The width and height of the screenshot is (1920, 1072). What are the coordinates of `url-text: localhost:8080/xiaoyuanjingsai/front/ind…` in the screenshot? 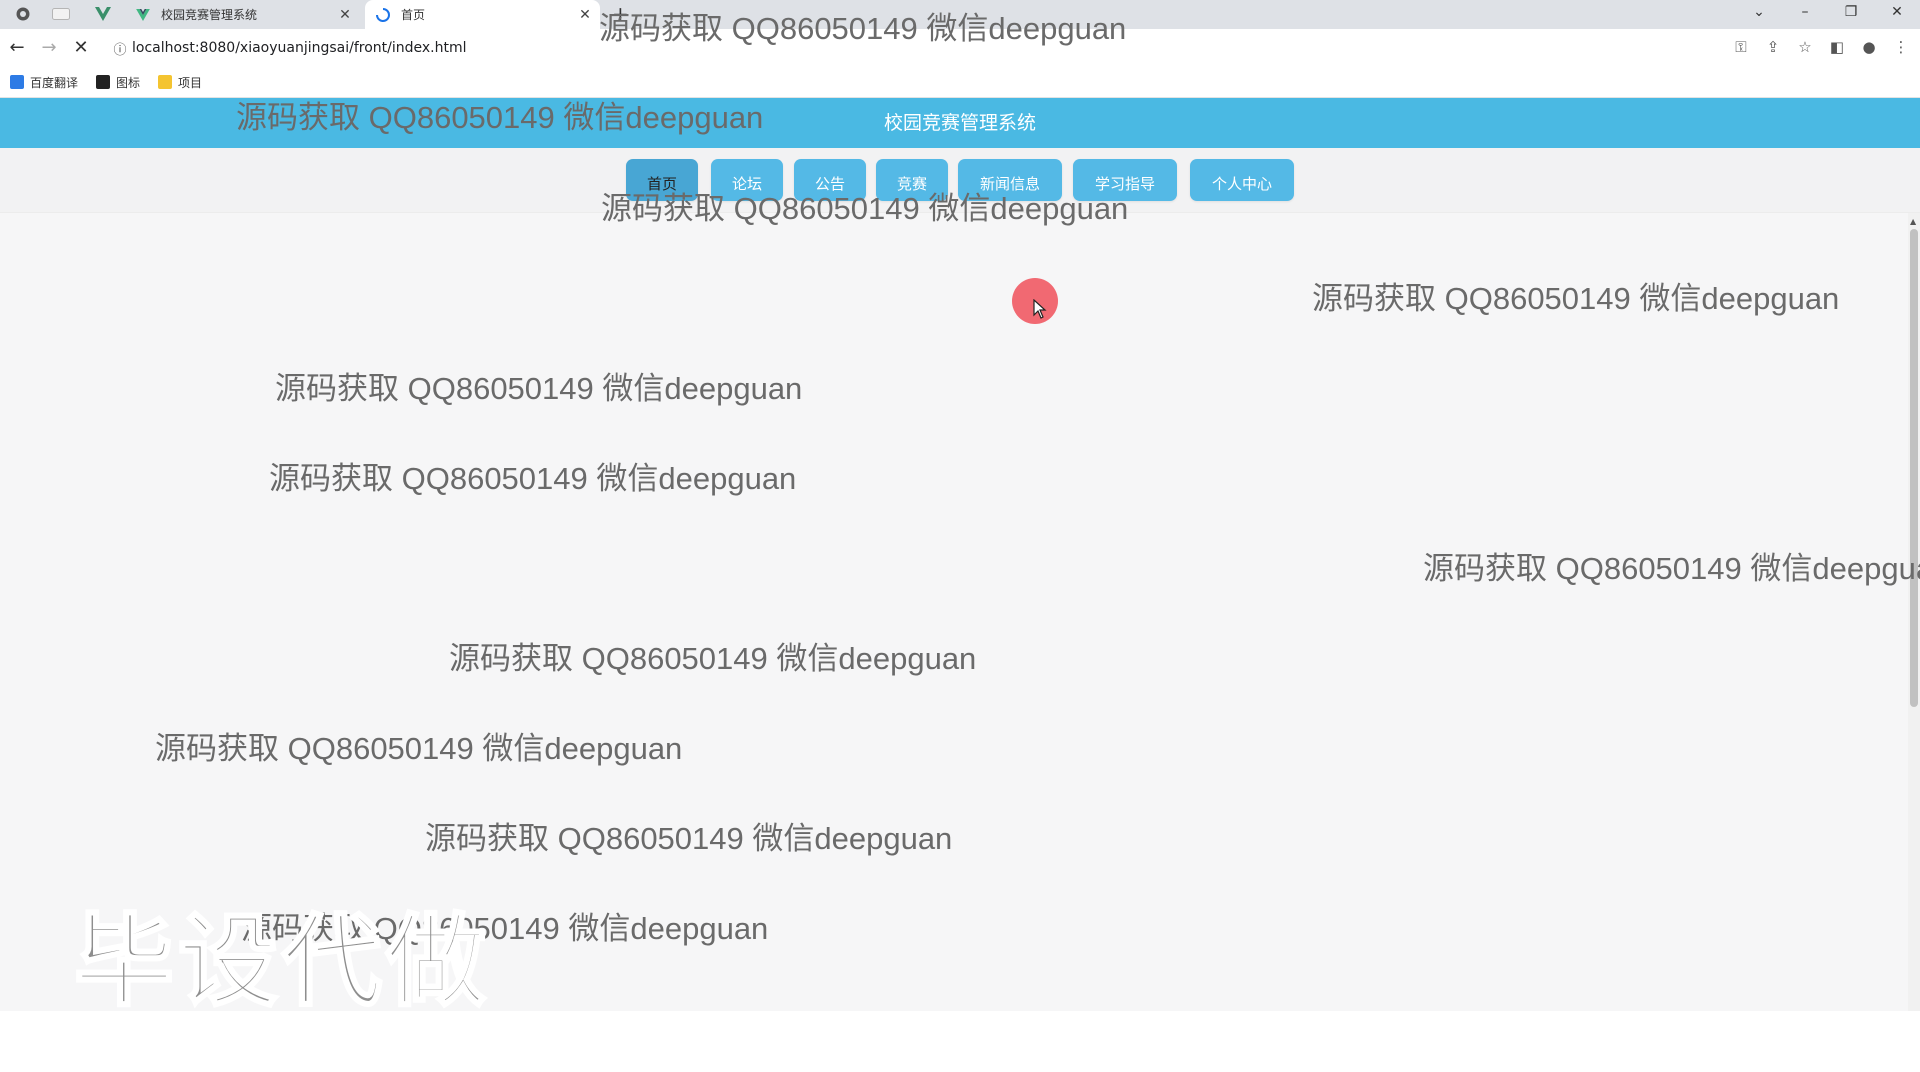 It's located at (299, 48).